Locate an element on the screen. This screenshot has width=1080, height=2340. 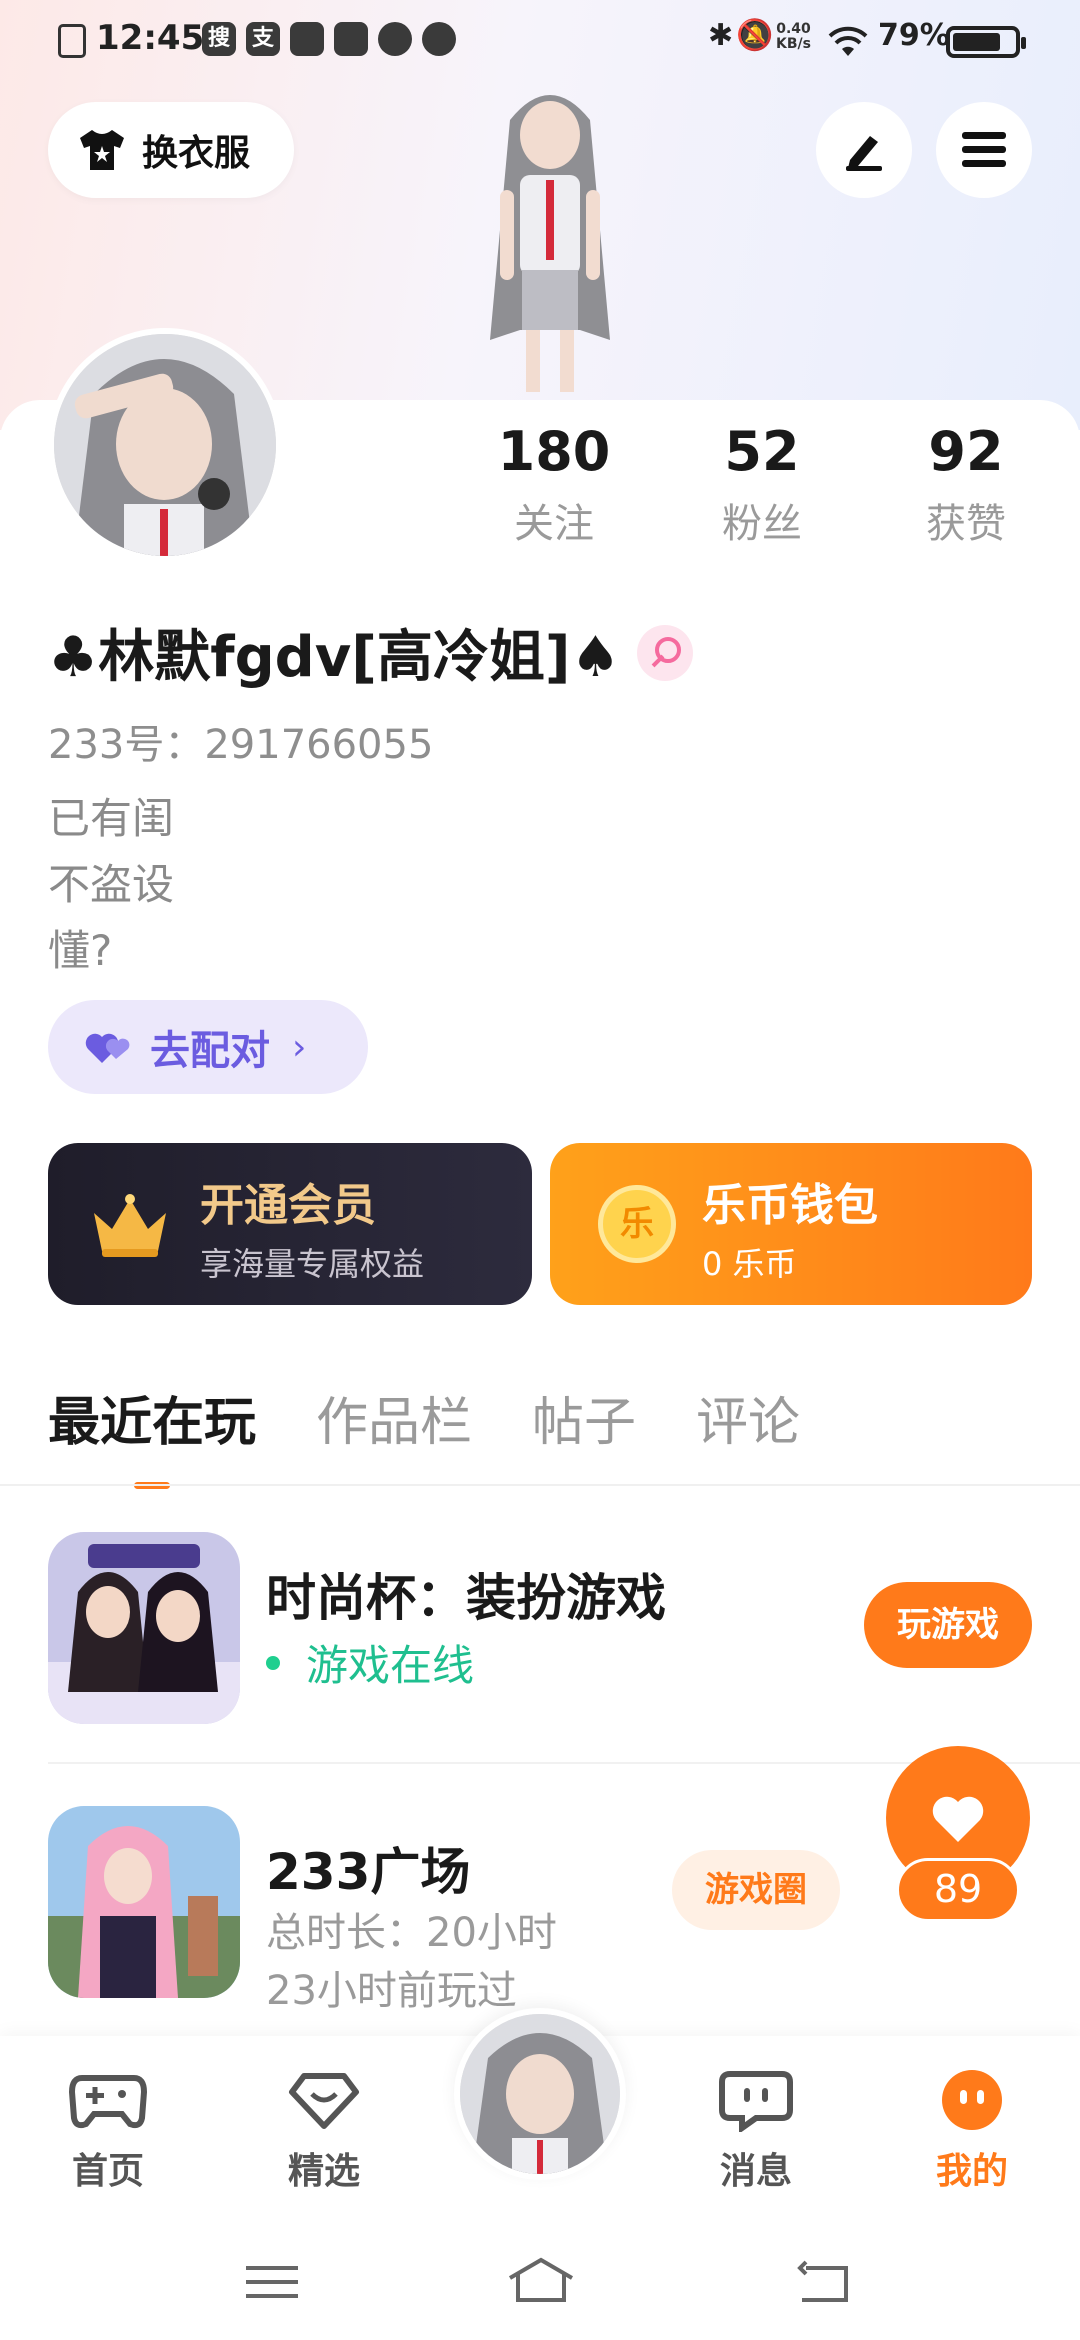
profile-tabs: 最近在玩 作品栏 帖子 评论 is located at coordinates (454, 1434).